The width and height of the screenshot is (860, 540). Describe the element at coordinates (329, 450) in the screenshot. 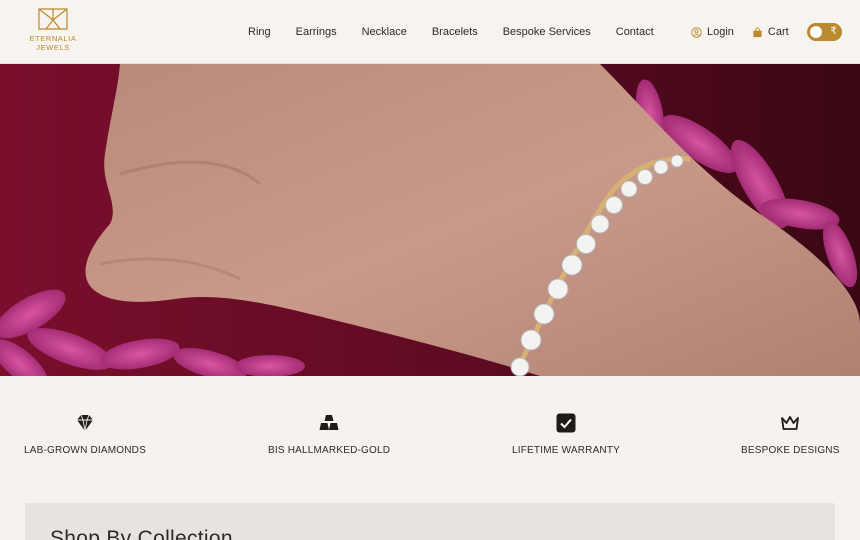

I see `feature-label: BIS HALLMARKED-GOLD` at that location.